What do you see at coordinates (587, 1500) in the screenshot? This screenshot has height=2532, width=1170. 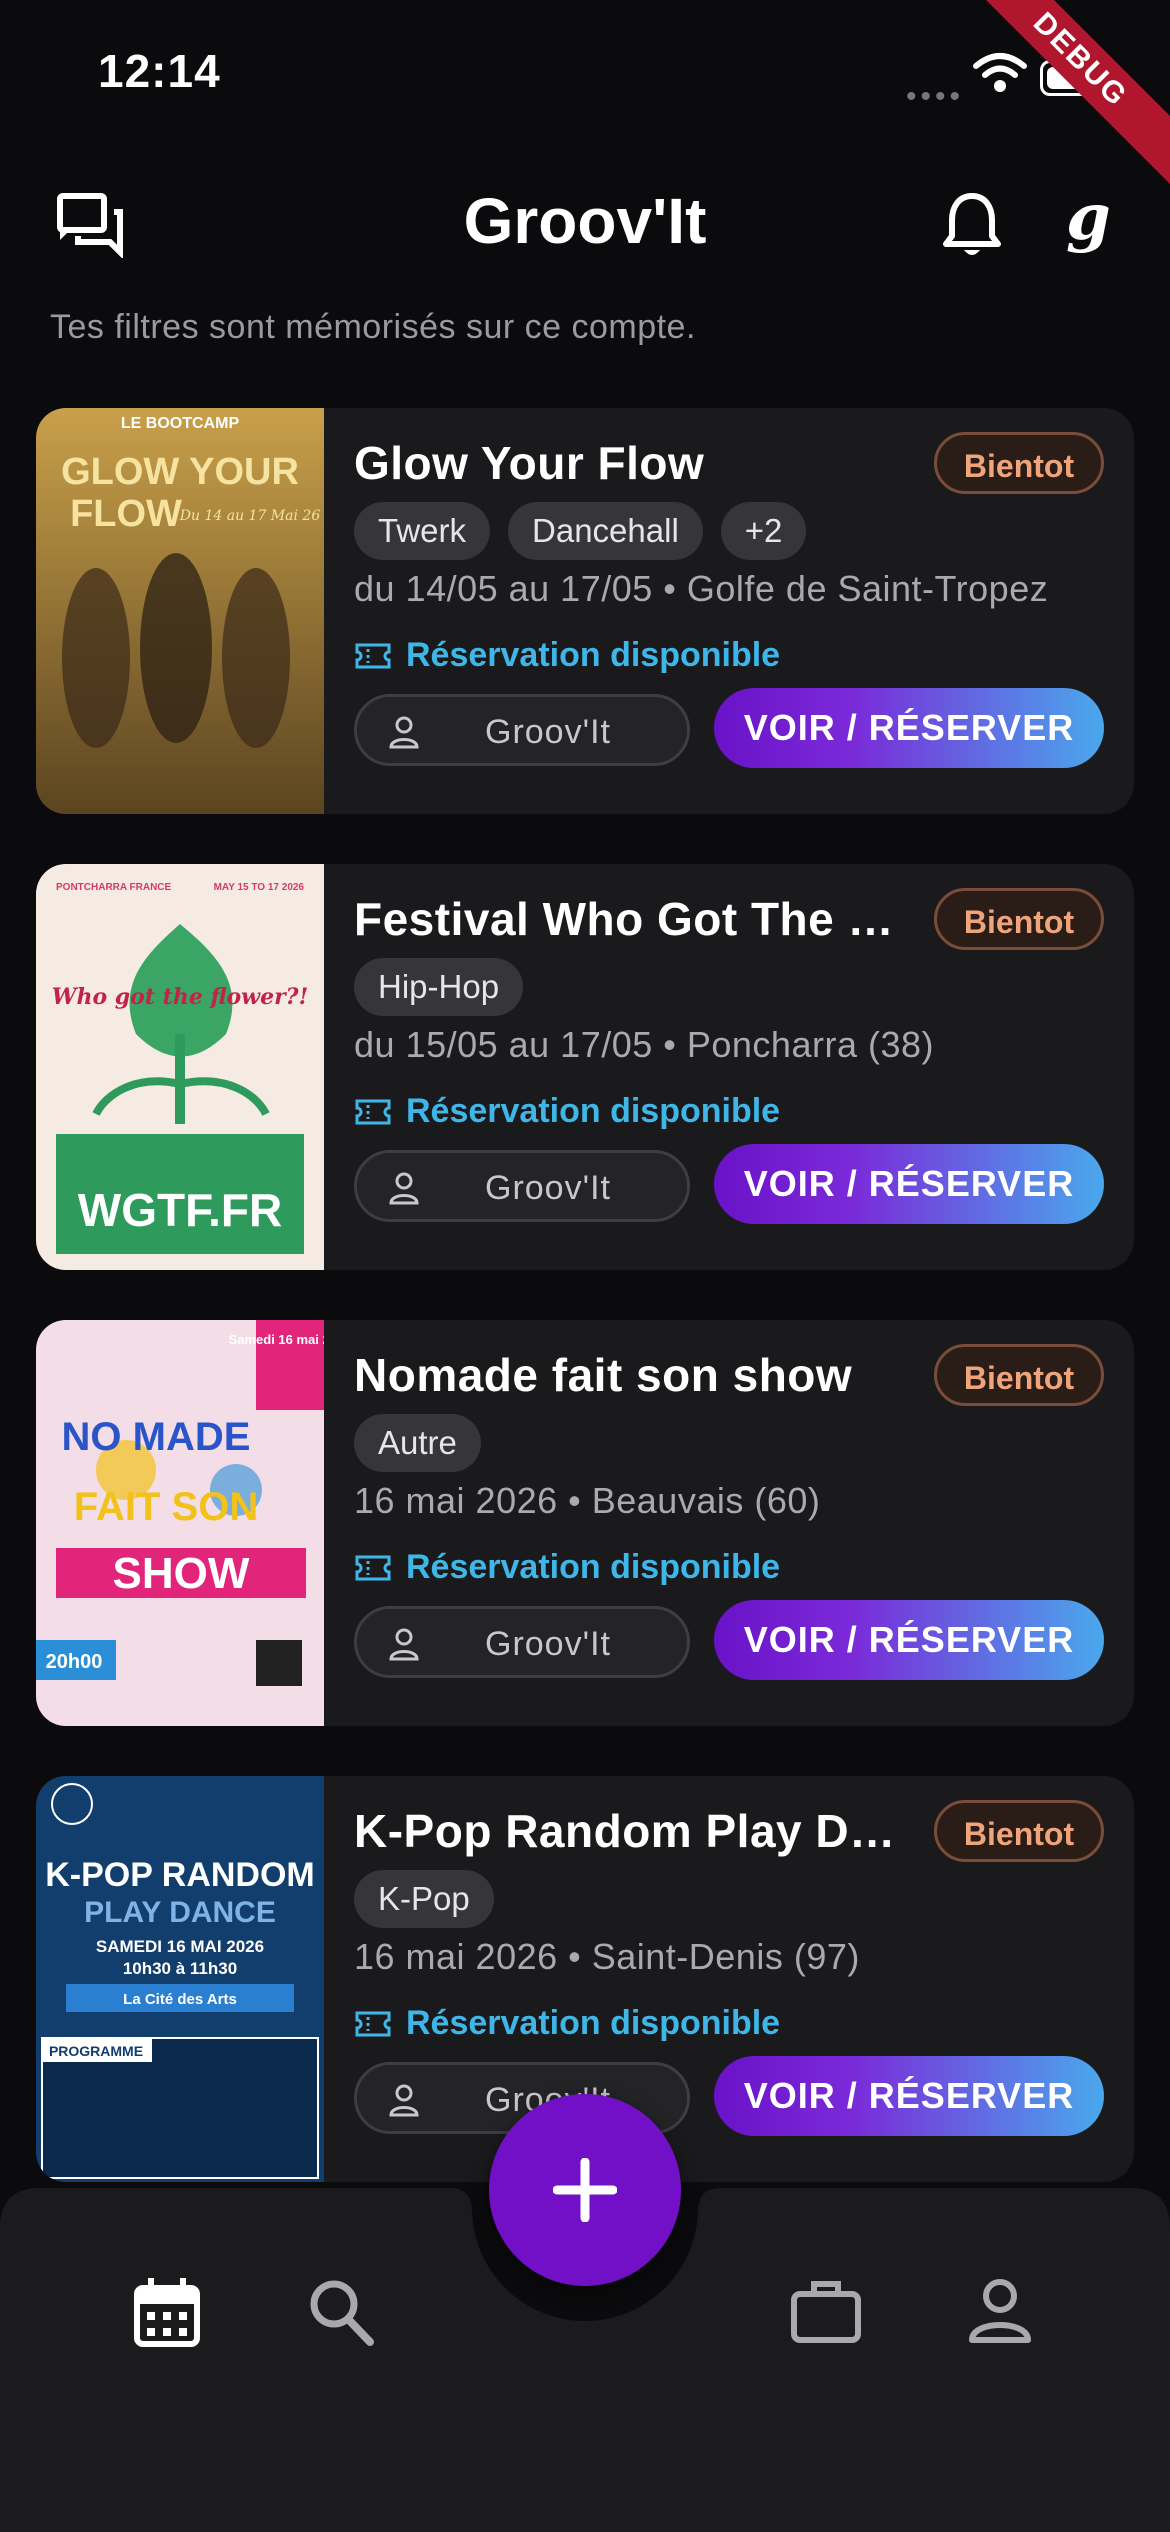 I see `event-date-location: 16 mai 2026 • Beauvais (60)` at bounding box center [587, 1500].